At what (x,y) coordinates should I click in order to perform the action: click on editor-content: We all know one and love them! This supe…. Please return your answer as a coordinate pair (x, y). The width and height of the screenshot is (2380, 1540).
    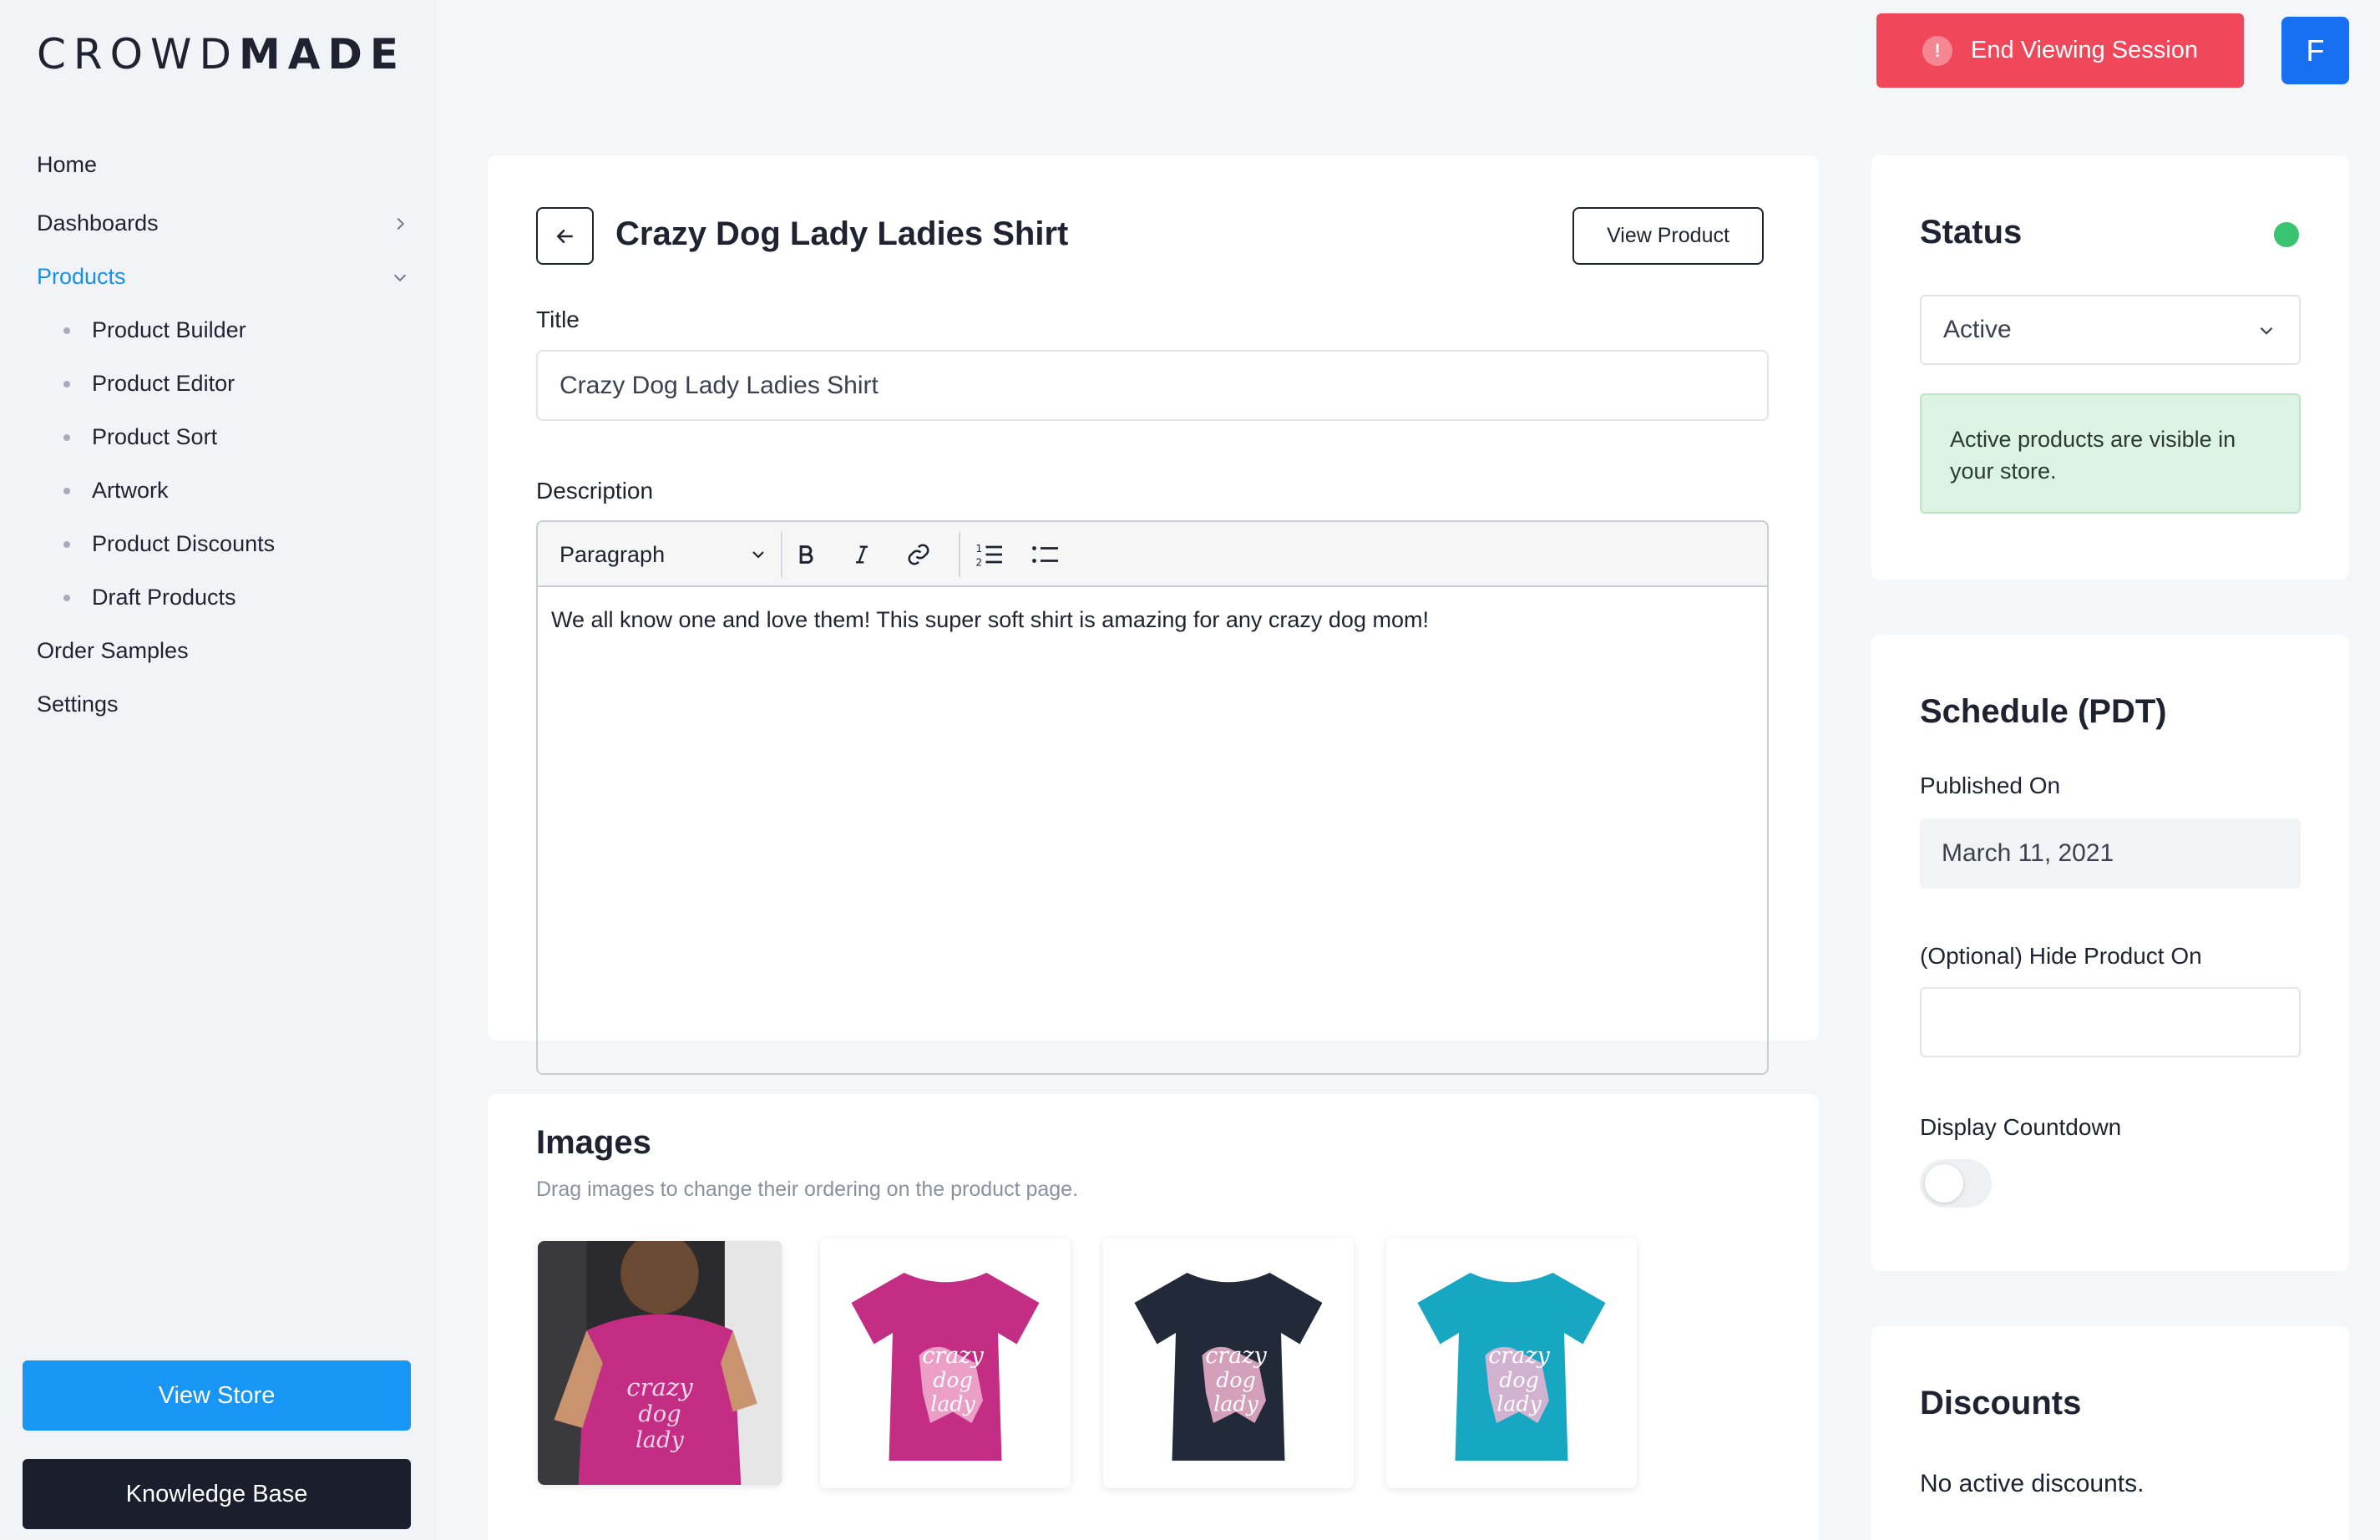
    Looking at the image, I should click on (1152, 620).